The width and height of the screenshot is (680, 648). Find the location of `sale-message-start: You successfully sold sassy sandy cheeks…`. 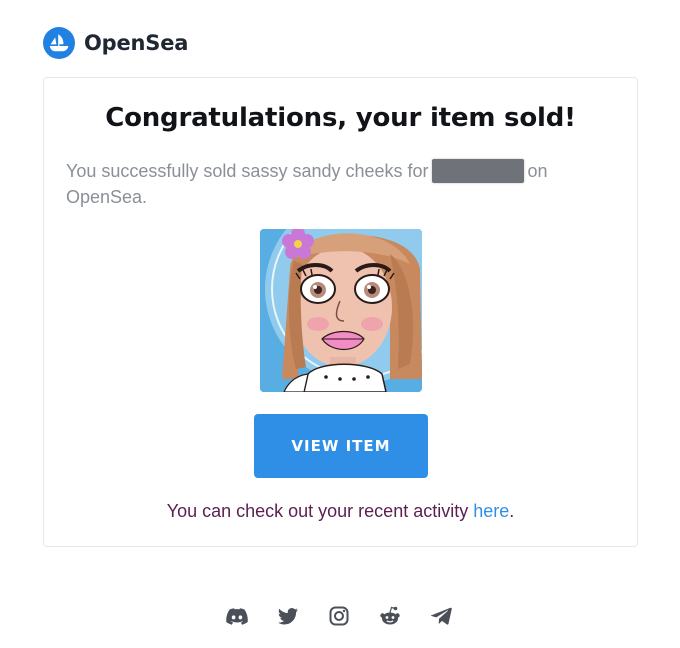

sale-message-start: You successfully sold sassy sandy cheeks… is located at coordinates (247, 171).